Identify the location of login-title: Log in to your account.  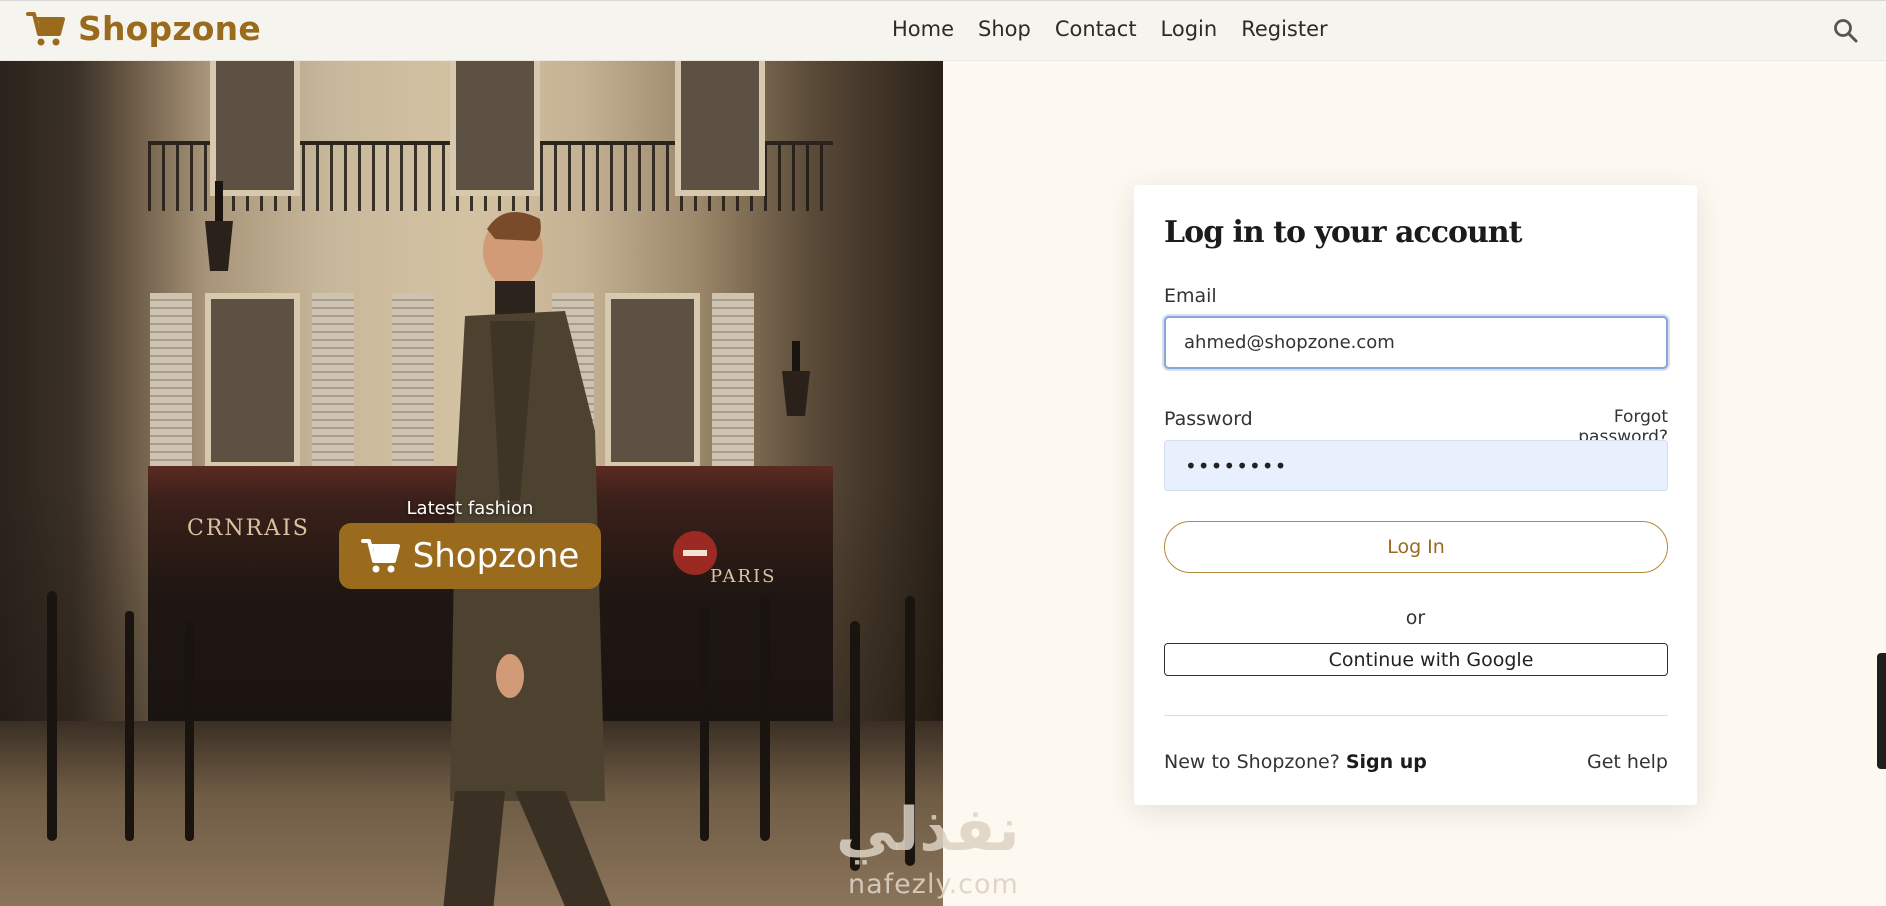
(1343, 232).